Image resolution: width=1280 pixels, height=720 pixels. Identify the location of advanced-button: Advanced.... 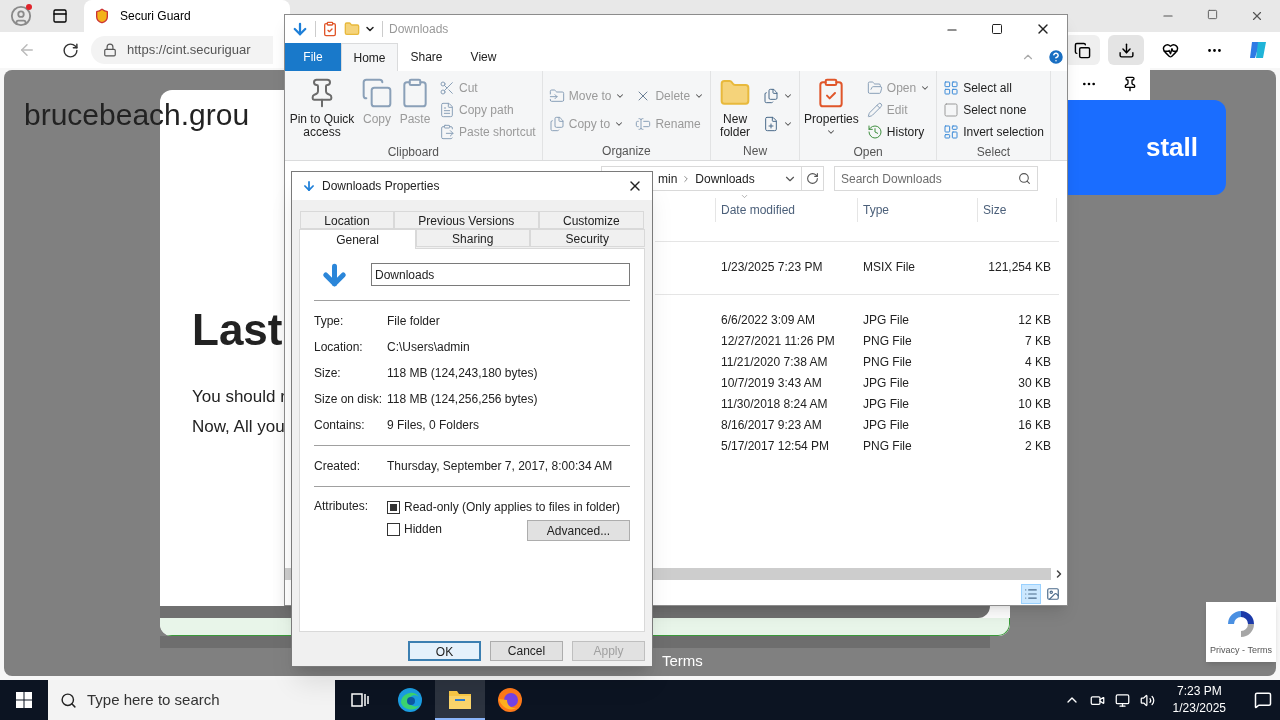
(578, 530).